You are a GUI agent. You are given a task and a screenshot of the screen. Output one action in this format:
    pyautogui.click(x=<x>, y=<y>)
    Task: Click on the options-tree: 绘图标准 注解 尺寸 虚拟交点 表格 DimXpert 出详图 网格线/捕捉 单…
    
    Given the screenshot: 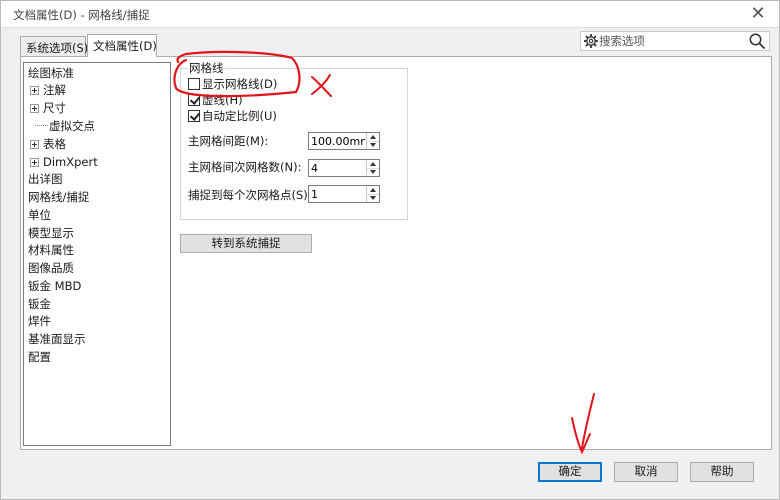 What is the action you would take?
    pyautogui.click(x=97, y=254)
    